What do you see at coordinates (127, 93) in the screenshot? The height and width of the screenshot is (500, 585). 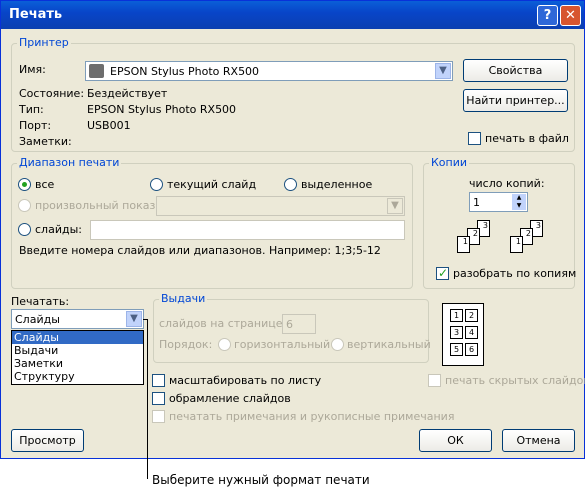 I see `status-value: Бездействует` at bounding box center [127, 93].